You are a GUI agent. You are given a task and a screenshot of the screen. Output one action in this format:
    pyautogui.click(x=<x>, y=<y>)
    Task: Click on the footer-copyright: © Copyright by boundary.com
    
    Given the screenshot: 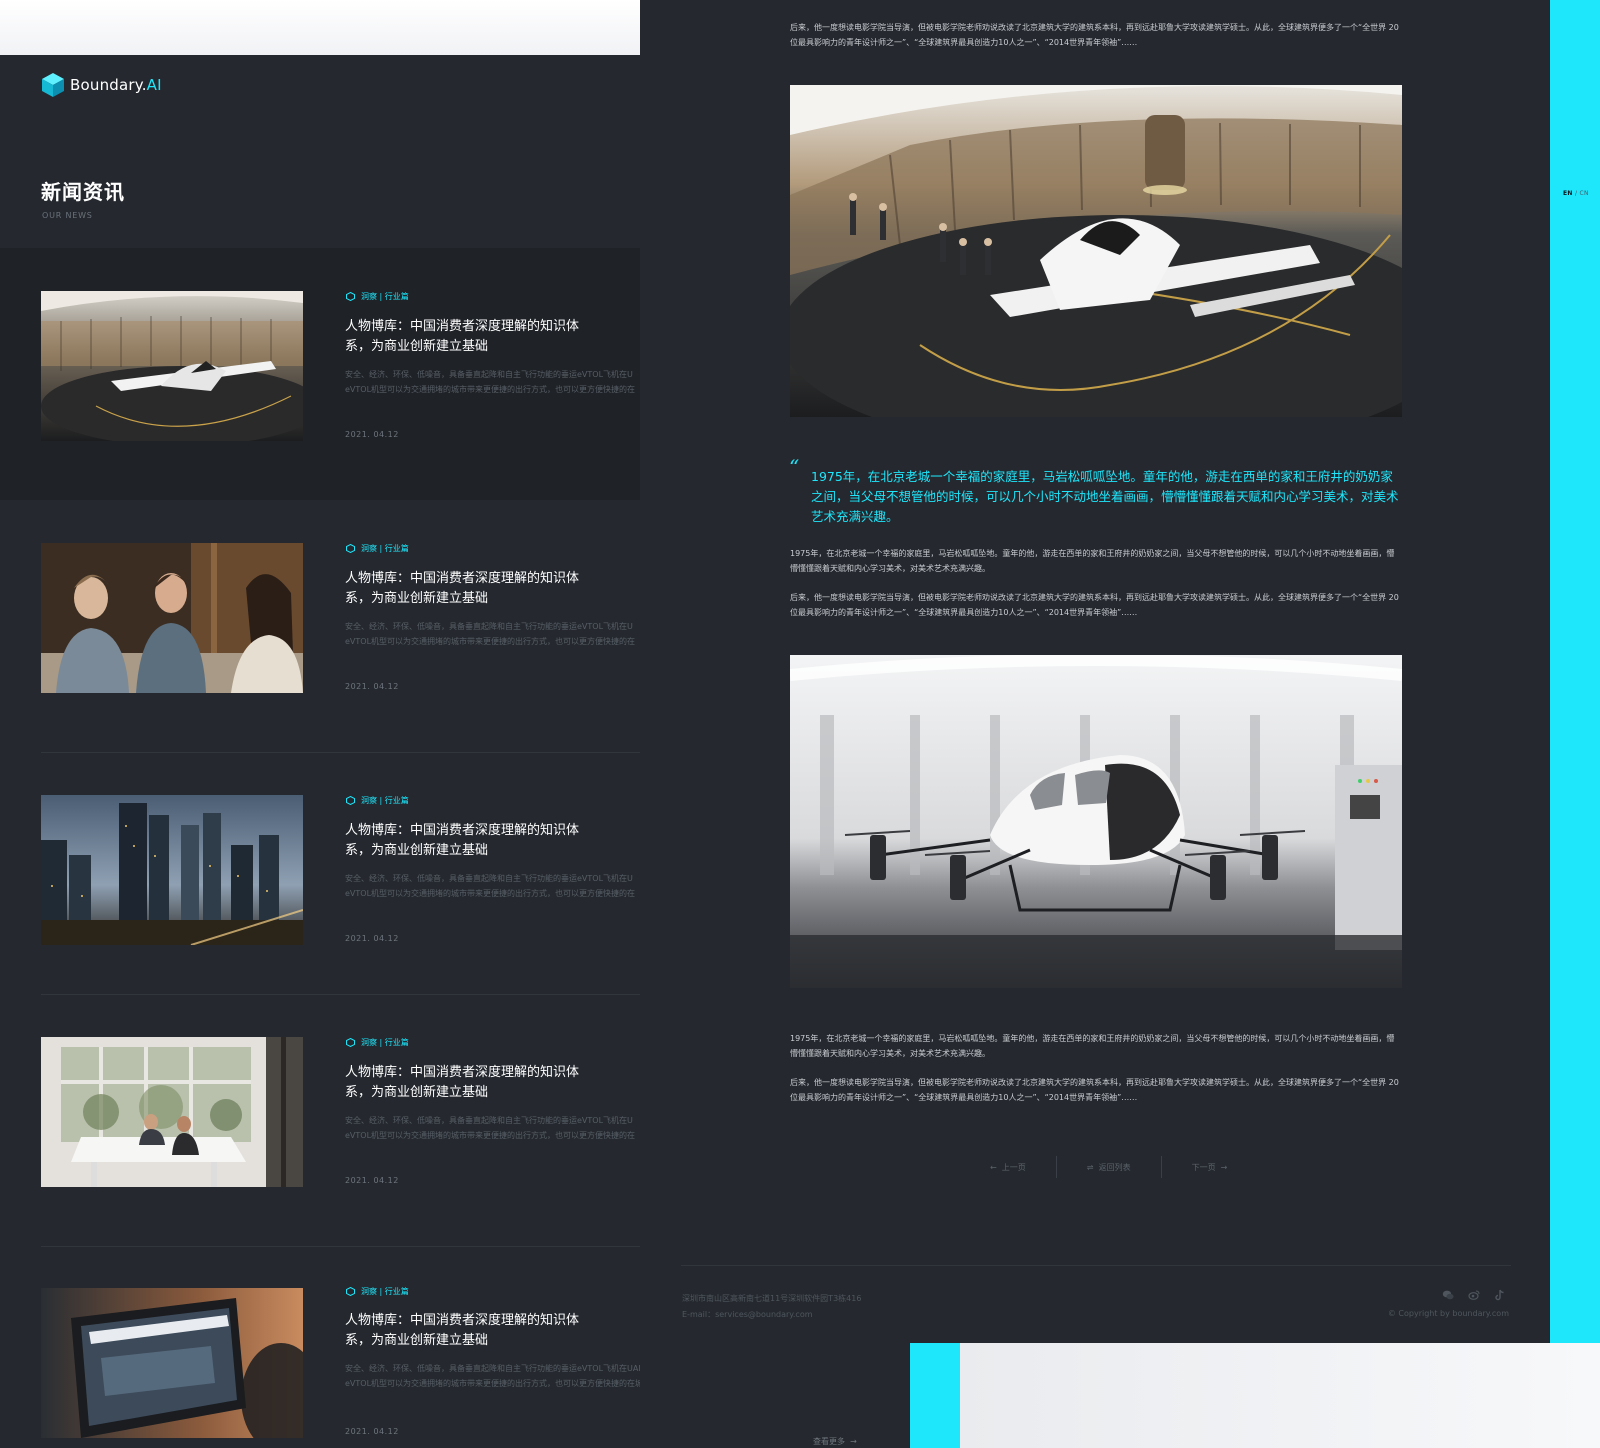 What is the action you would take?
    pyautogui.click(x=1448, y=1313)
    